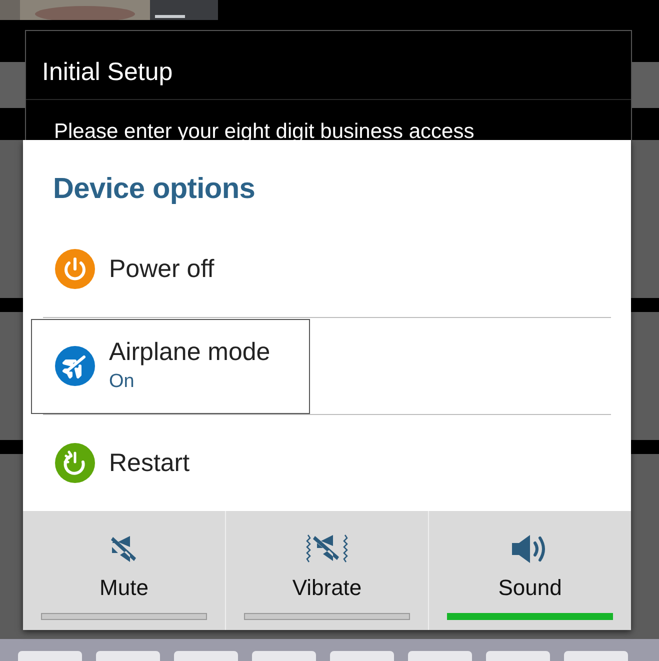 The width and height of the screenshot is (659, 661). Describe the element at coordinates (529, 570) in the screenshot. I see `sound-mode-button: Sound` at that location.